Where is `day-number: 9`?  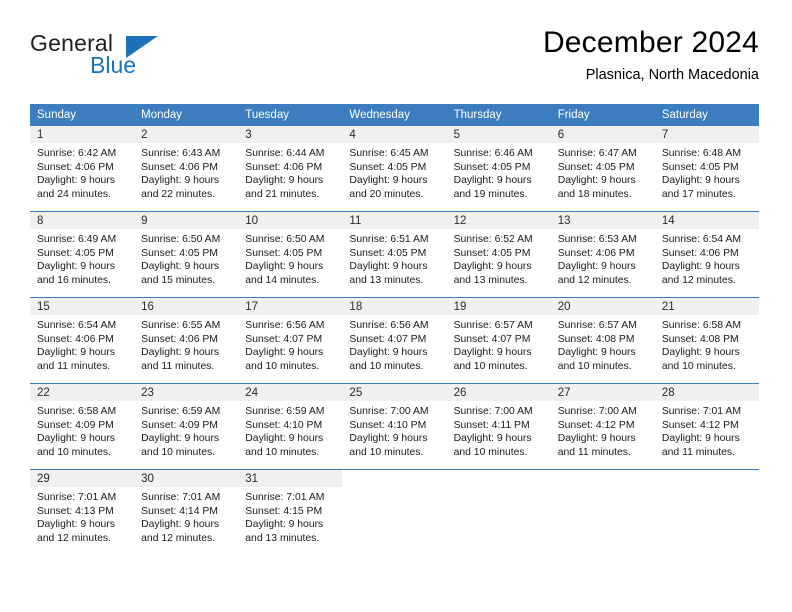 day-number: 9 is located at coordinates (186, 220).